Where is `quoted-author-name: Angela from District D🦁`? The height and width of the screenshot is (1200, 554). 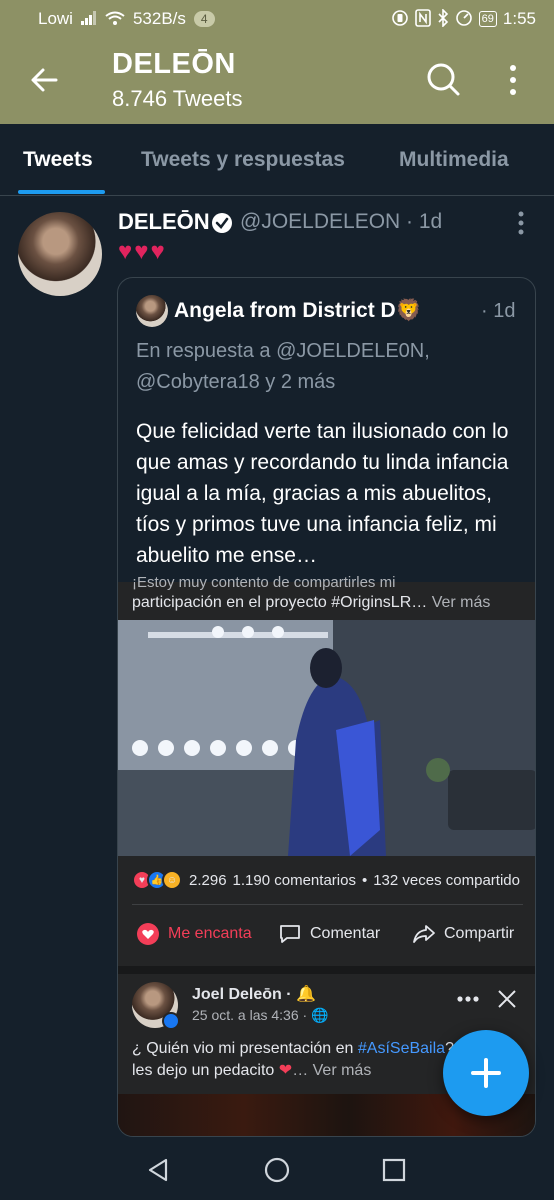 quoted-author-name: Angela from District D🦁 is located at coordinates (298, 310).